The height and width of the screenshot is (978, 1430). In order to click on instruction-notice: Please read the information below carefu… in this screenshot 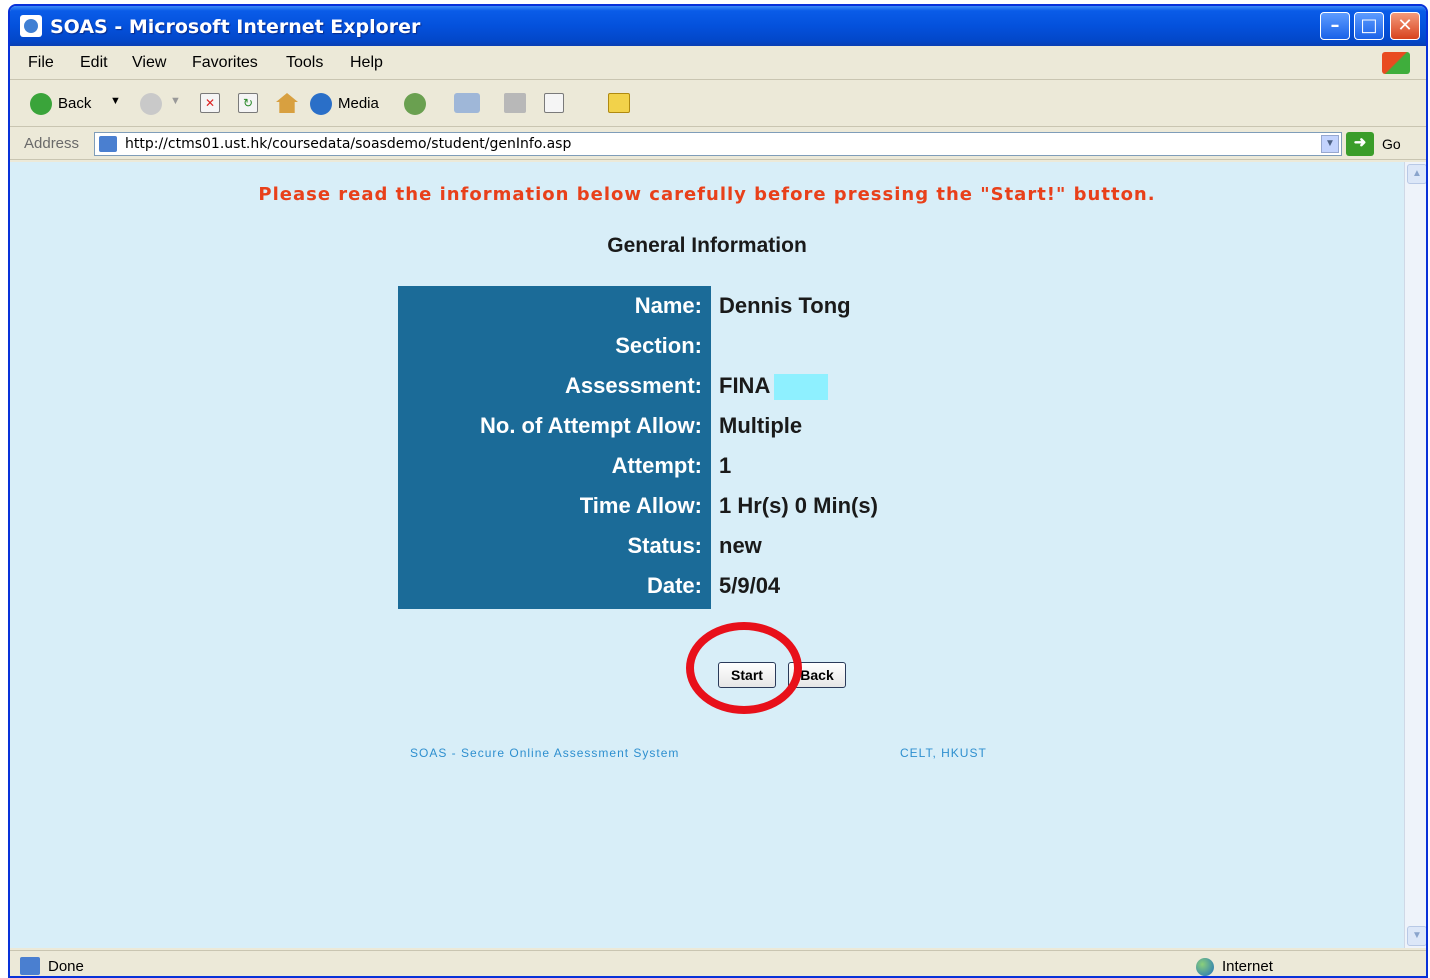, I will do `click(707, 194)`.